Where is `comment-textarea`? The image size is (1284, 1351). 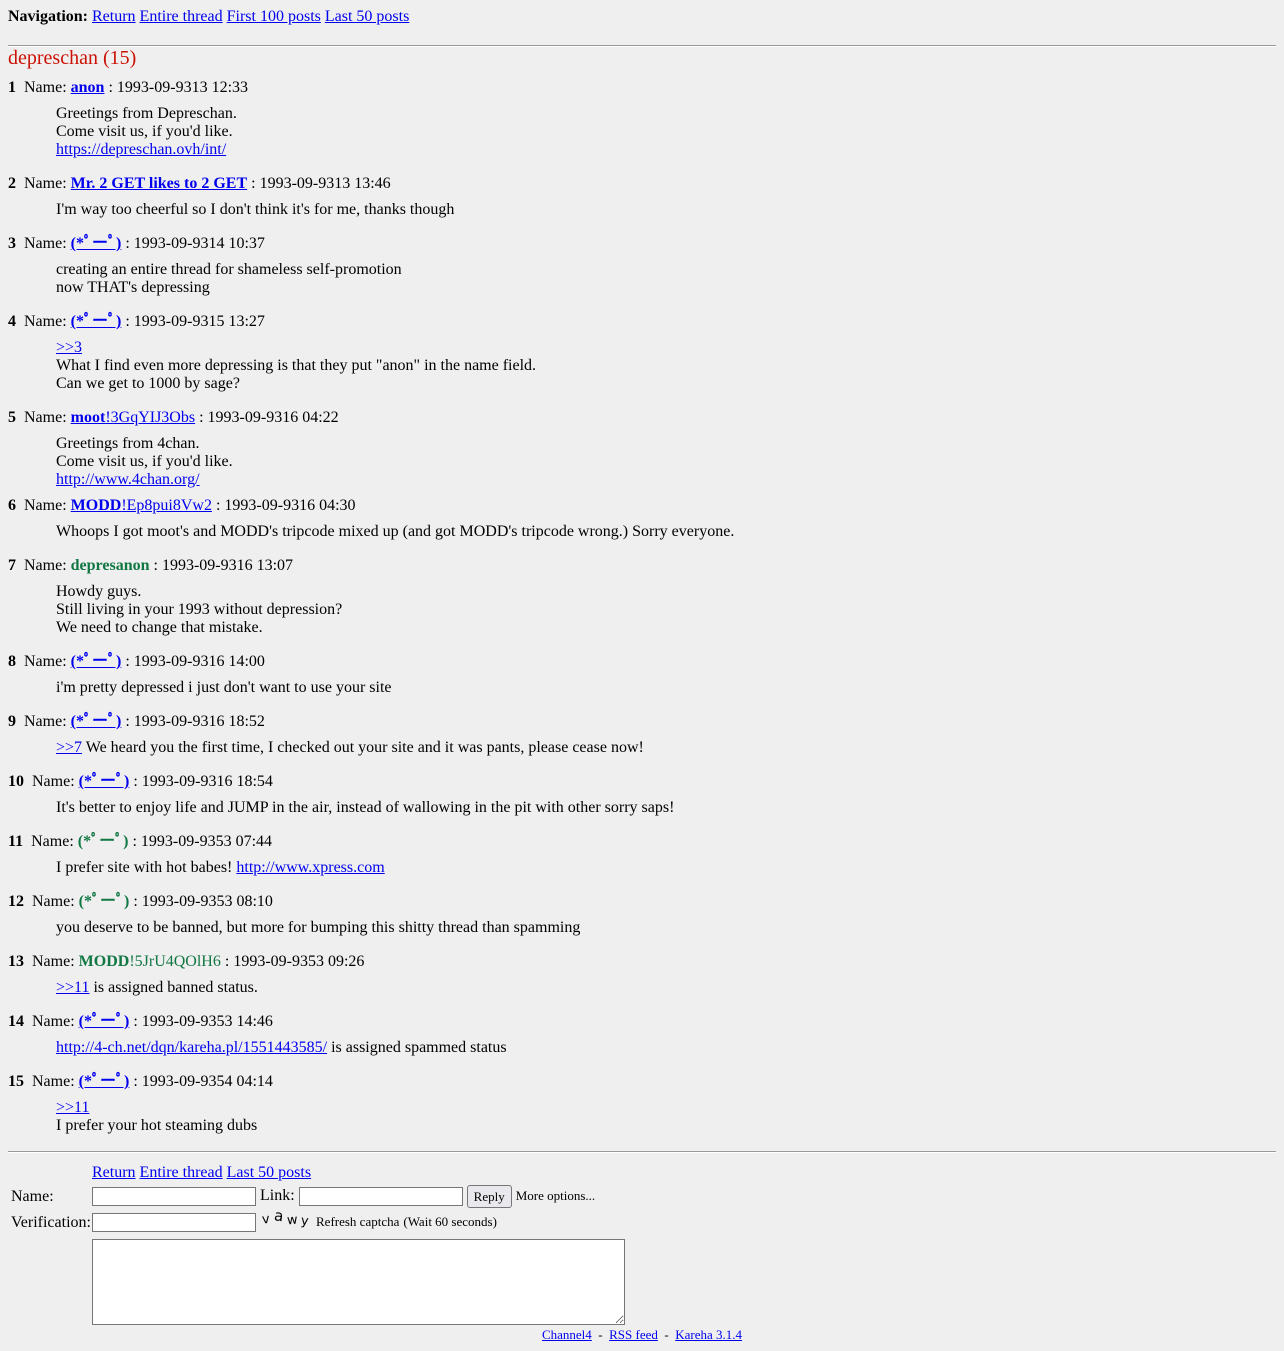
comment-textarea is located at coordinates (358, 1282).